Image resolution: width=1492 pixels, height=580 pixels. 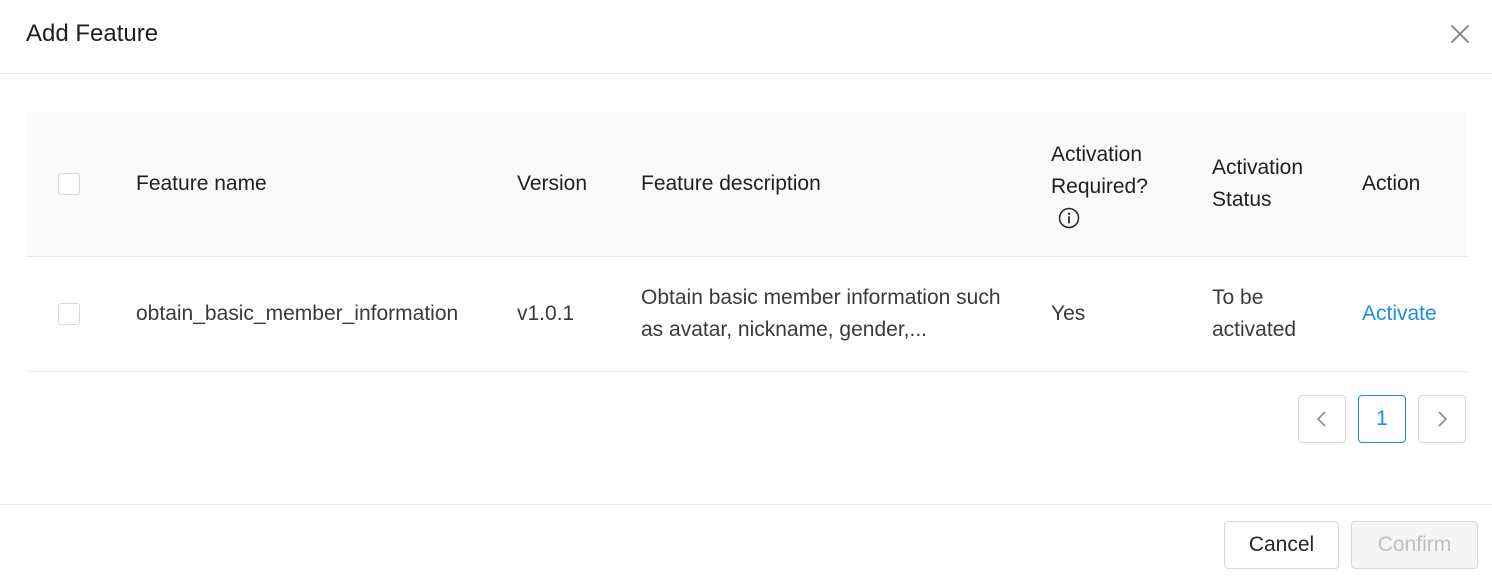 I want to click on next-page-button, so click(x=1442, y=419).